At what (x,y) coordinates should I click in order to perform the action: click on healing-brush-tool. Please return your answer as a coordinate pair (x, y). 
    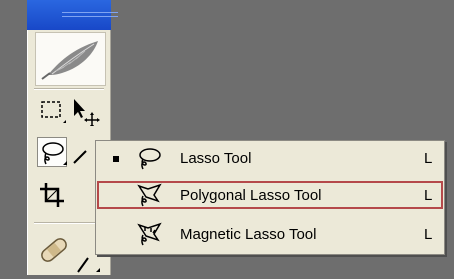
    Looking at the image, I should click on (52, 246).